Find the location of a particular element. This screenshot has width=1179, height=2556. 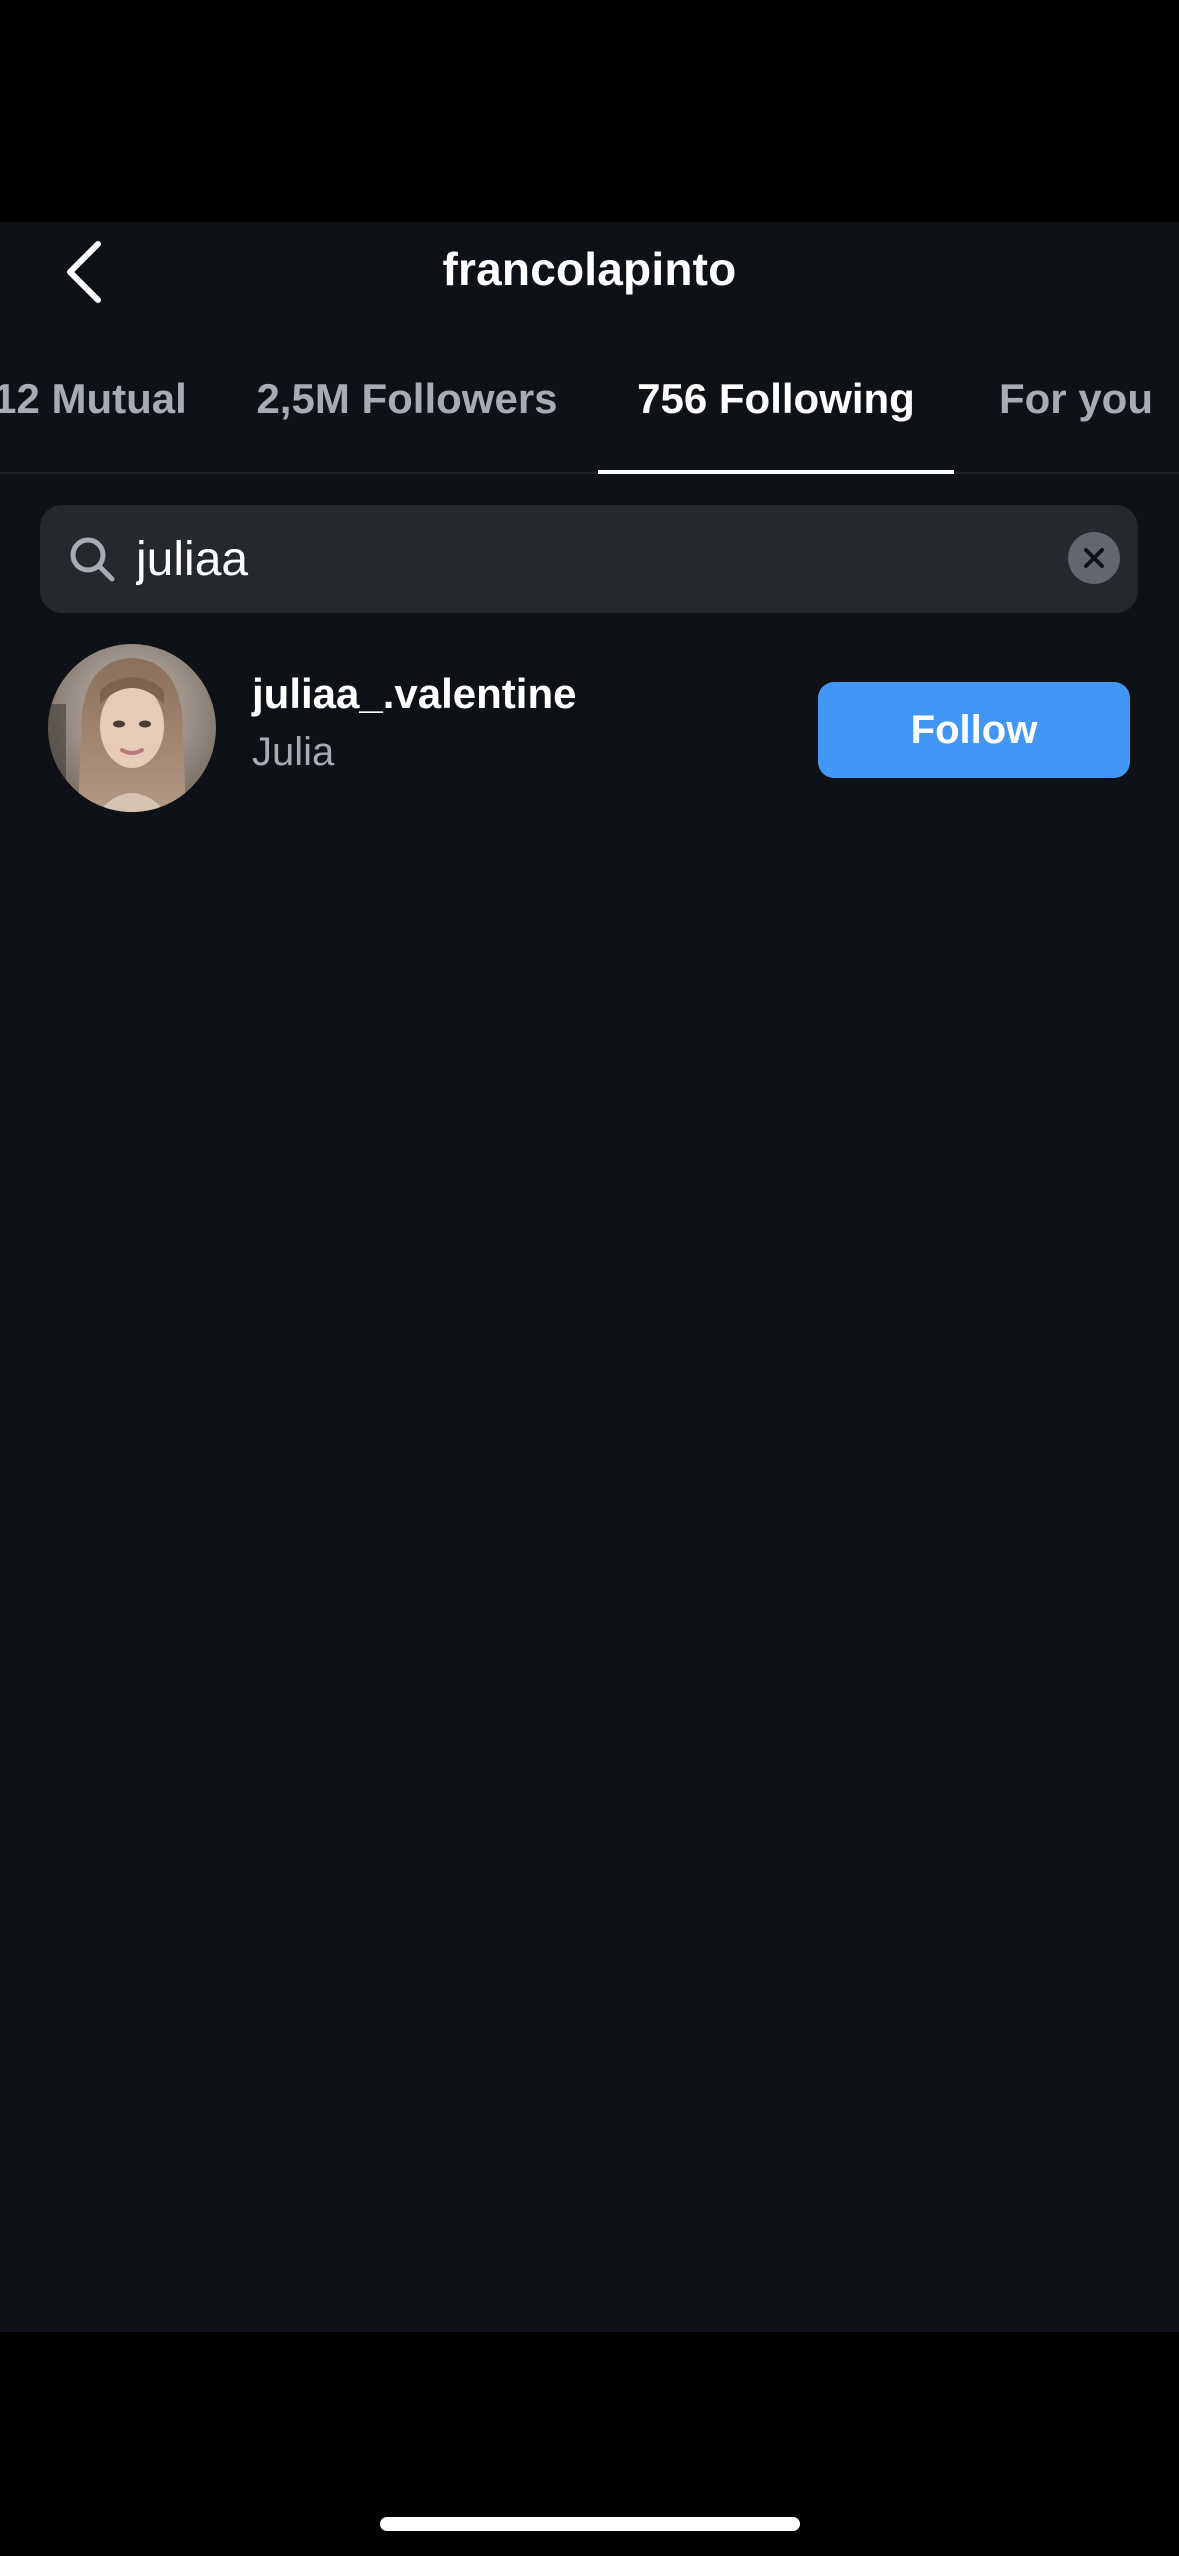

full-name: Julia is located at coordinates (293, 752).